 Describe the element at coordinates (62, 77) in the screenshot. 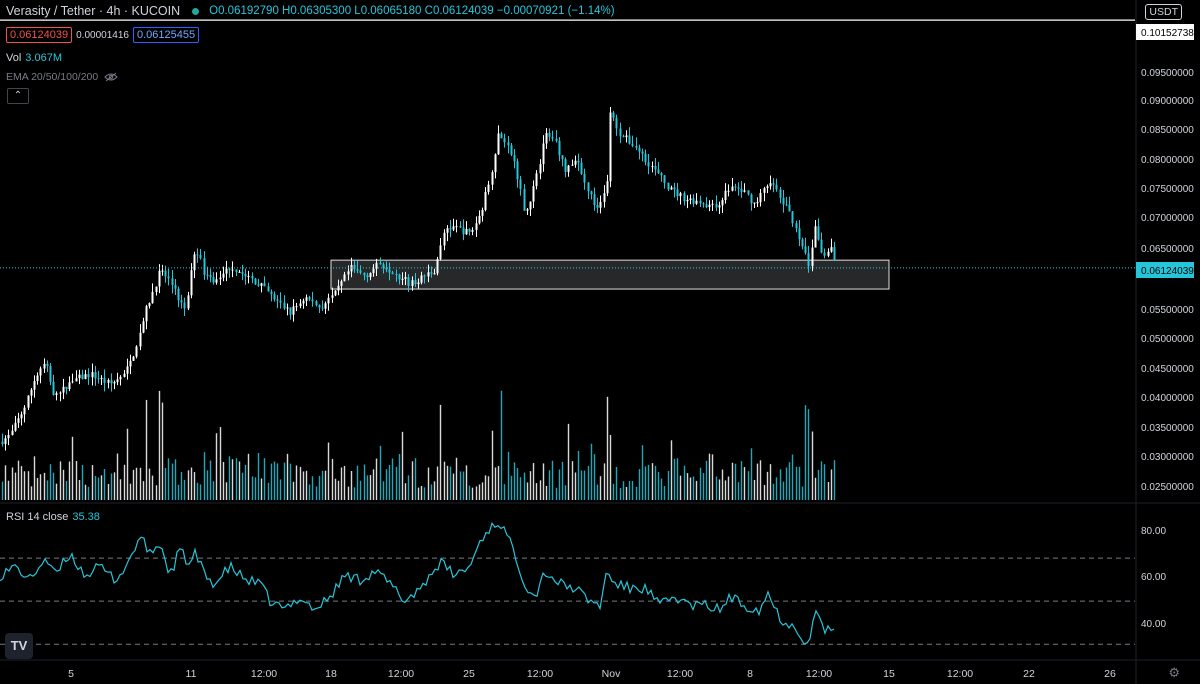

I see `ema-legend: EMA 20/50/100/200` at that location.